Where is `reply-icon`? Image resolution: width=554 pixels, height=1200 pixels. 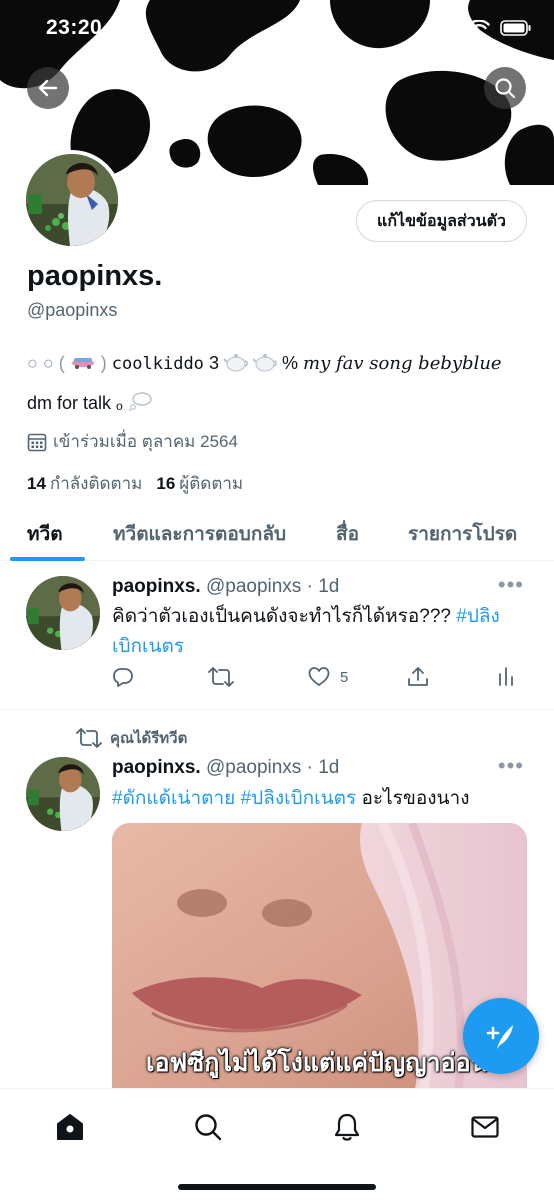
reply-icon is located at coordinates (123, 677).